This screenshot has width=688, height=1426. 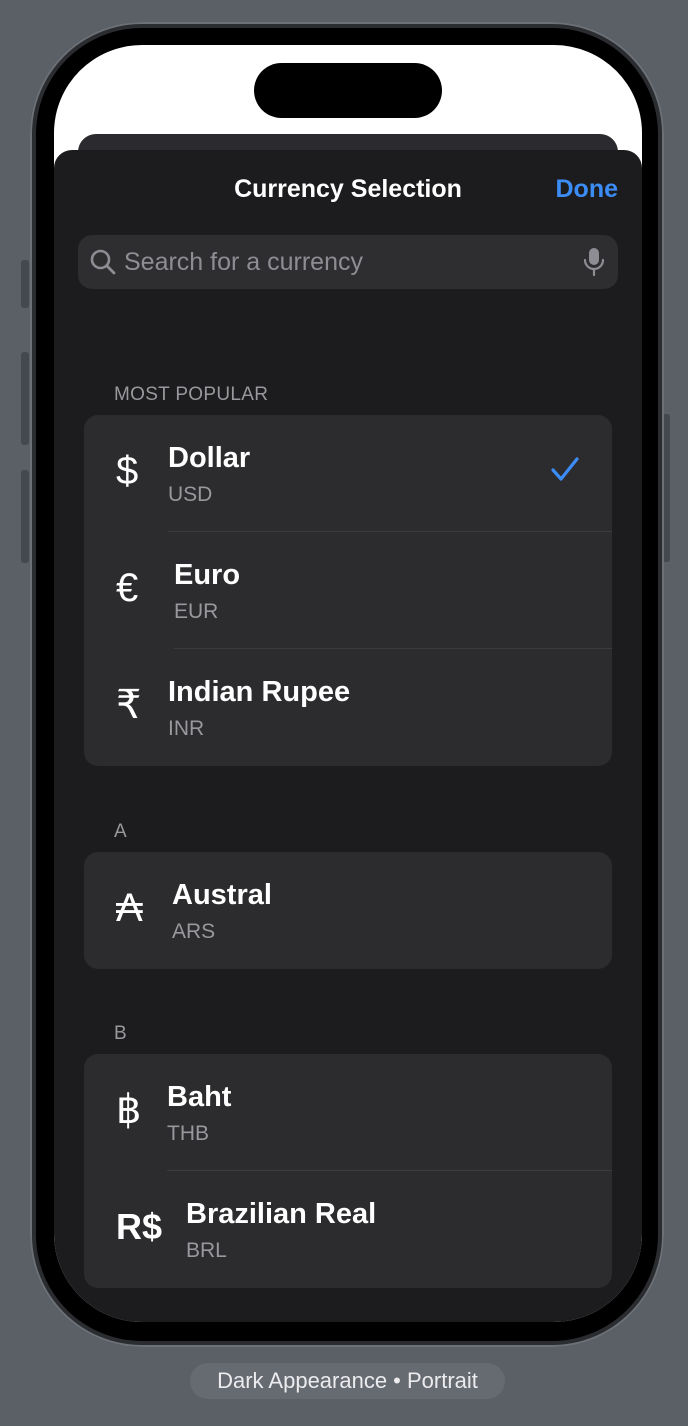 What do you see at coordinates (120, 831) in the screenshot?
I see `section-header-a: A` at bounding box center [120, 831].